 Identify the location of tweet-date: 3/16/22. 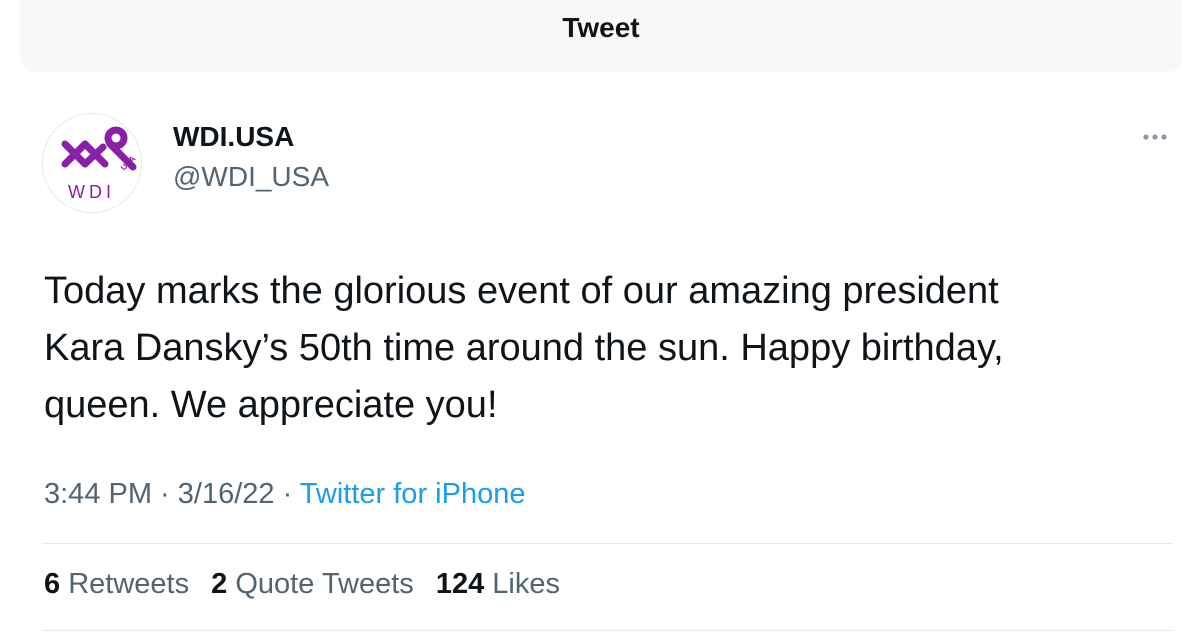
(226, 494).